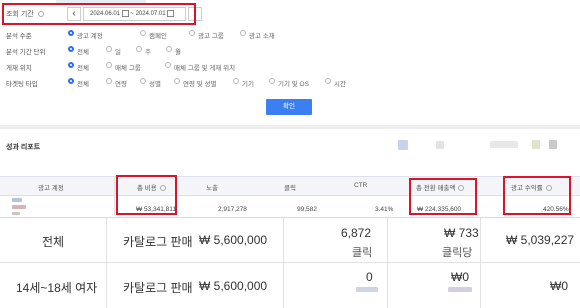 The image size is (580, 308). What do you see at coordinates (540, 240) in the screenshot?
I see `overlay-row1-spend: ₩ 5,039,227` at bounding box center [540, 240].